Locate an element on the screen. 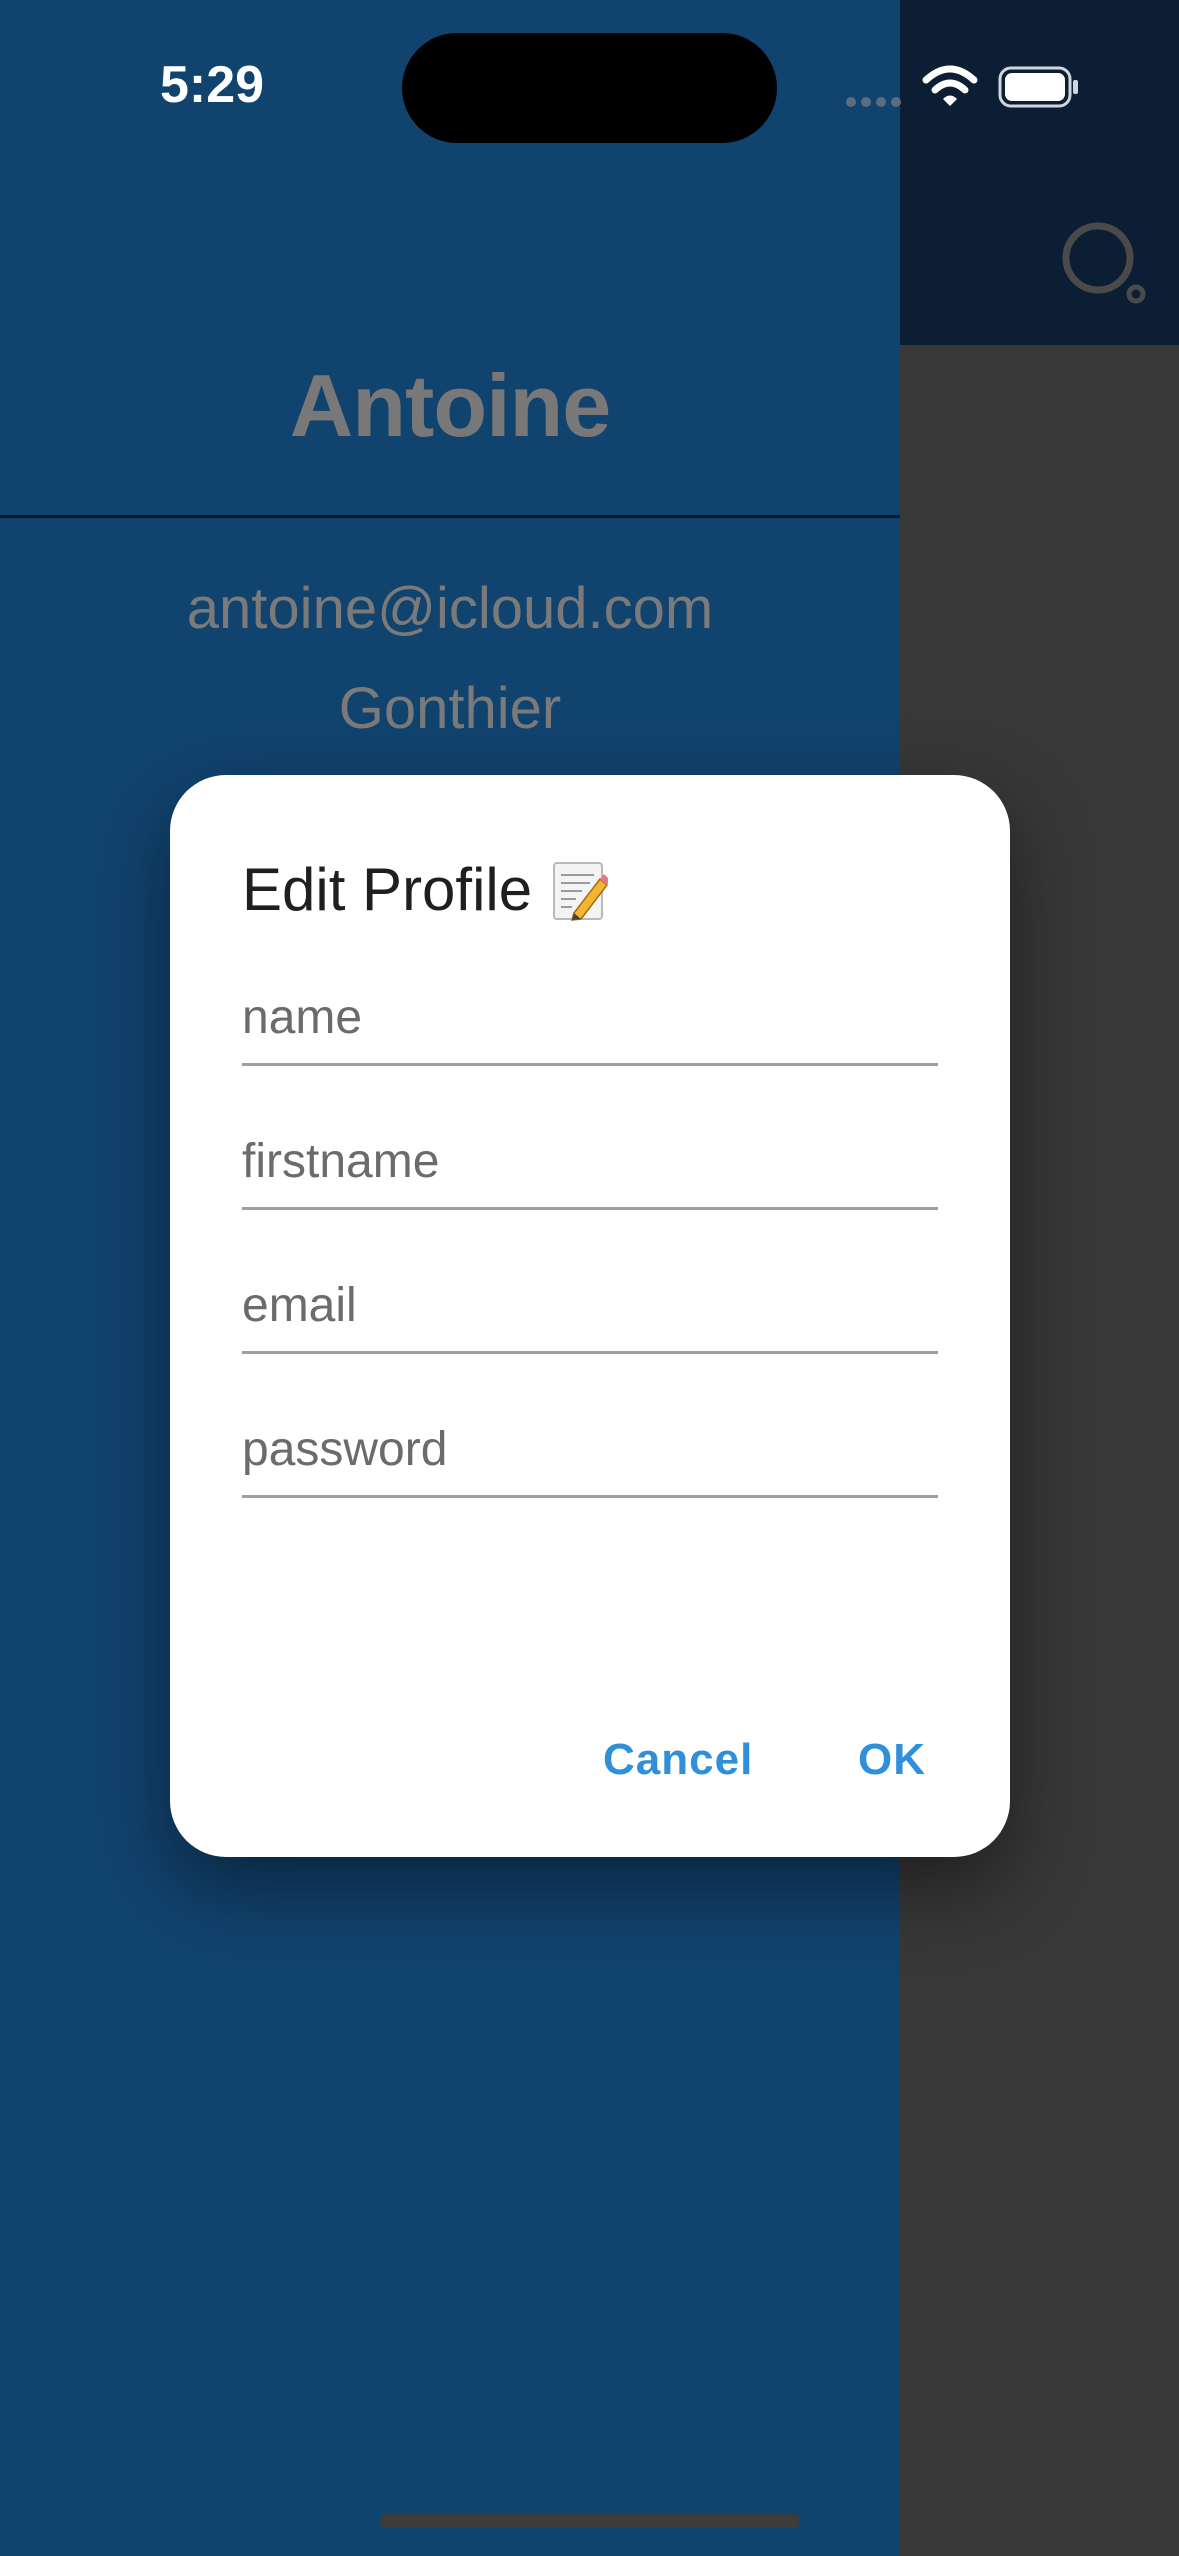 The height and width of the screenshot is (2556, 1179). wifi-icon is located at coordinates (950, 88).